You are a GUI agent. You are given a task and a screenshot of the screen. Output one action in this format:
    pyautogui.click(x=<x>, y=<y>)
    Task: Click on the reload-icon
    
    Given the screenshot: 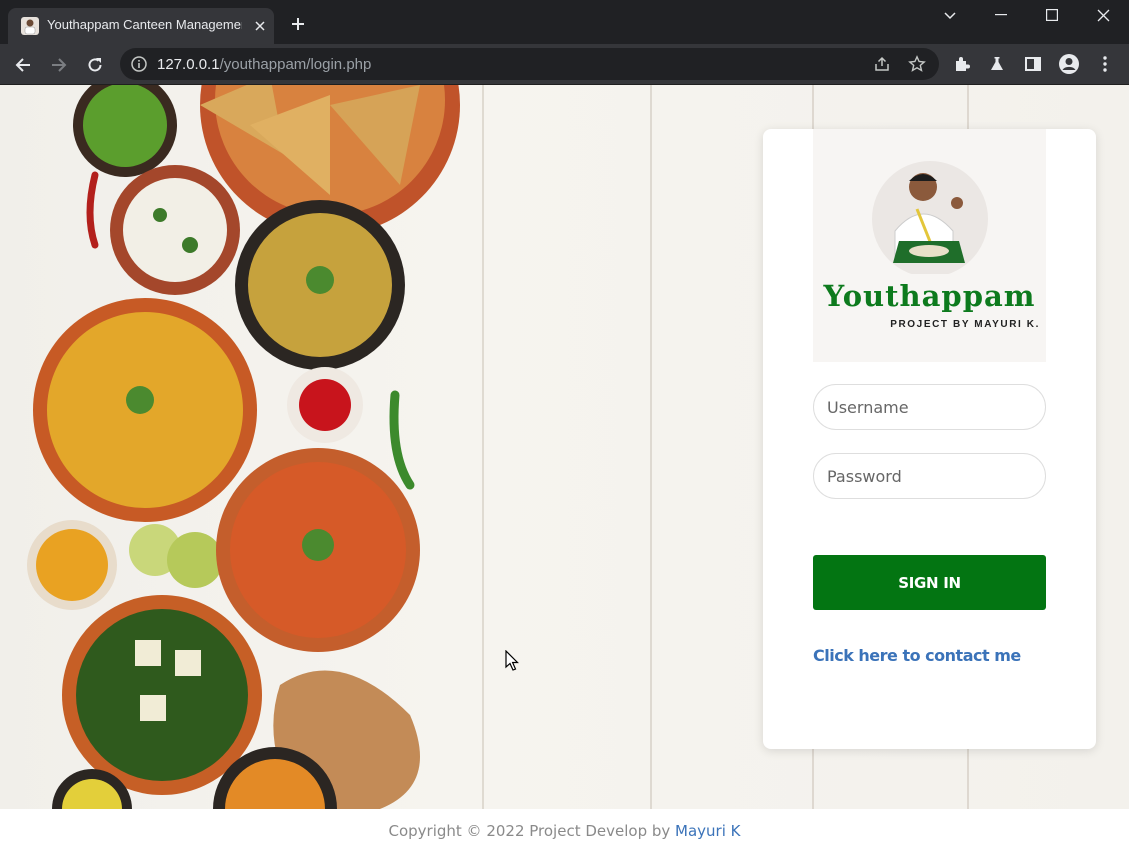 What is the action you would take?
    pyautogui.click(x=95, y=65)
    